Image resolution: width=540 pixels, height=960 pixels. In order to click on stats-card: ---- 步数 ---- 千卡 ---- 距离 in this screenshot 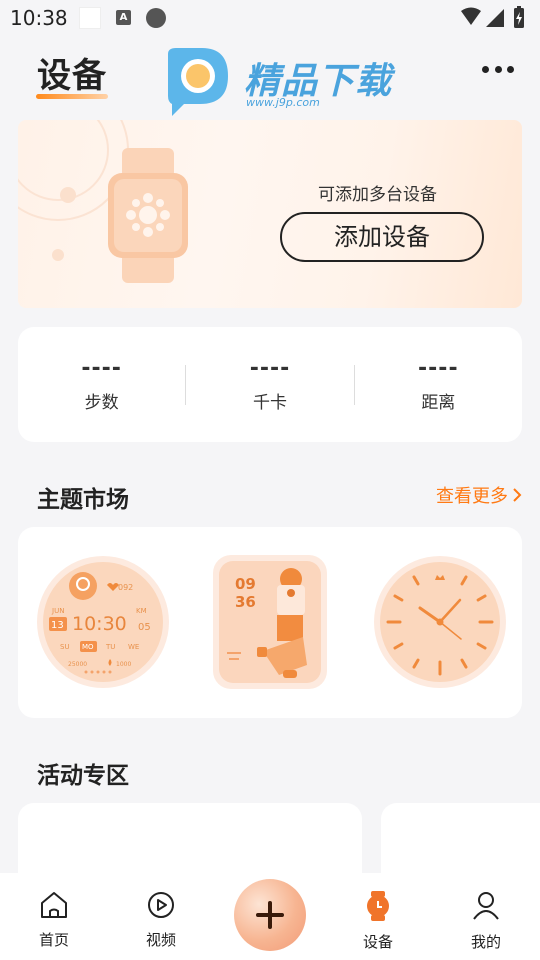, I will do `click(270, 384)`.